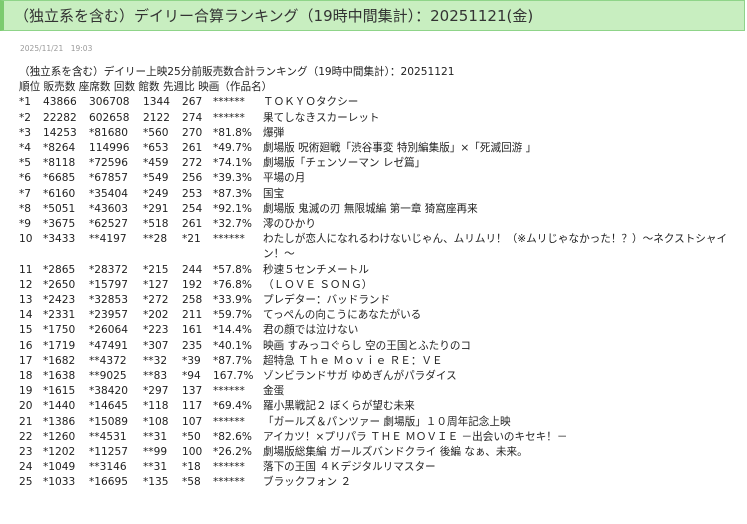 This screenshot has height=524, width=747. What do you see at coordinates (26, 482) in the screenshot?
I see `ranking-cell: 25` at bounding box center [26, 482].